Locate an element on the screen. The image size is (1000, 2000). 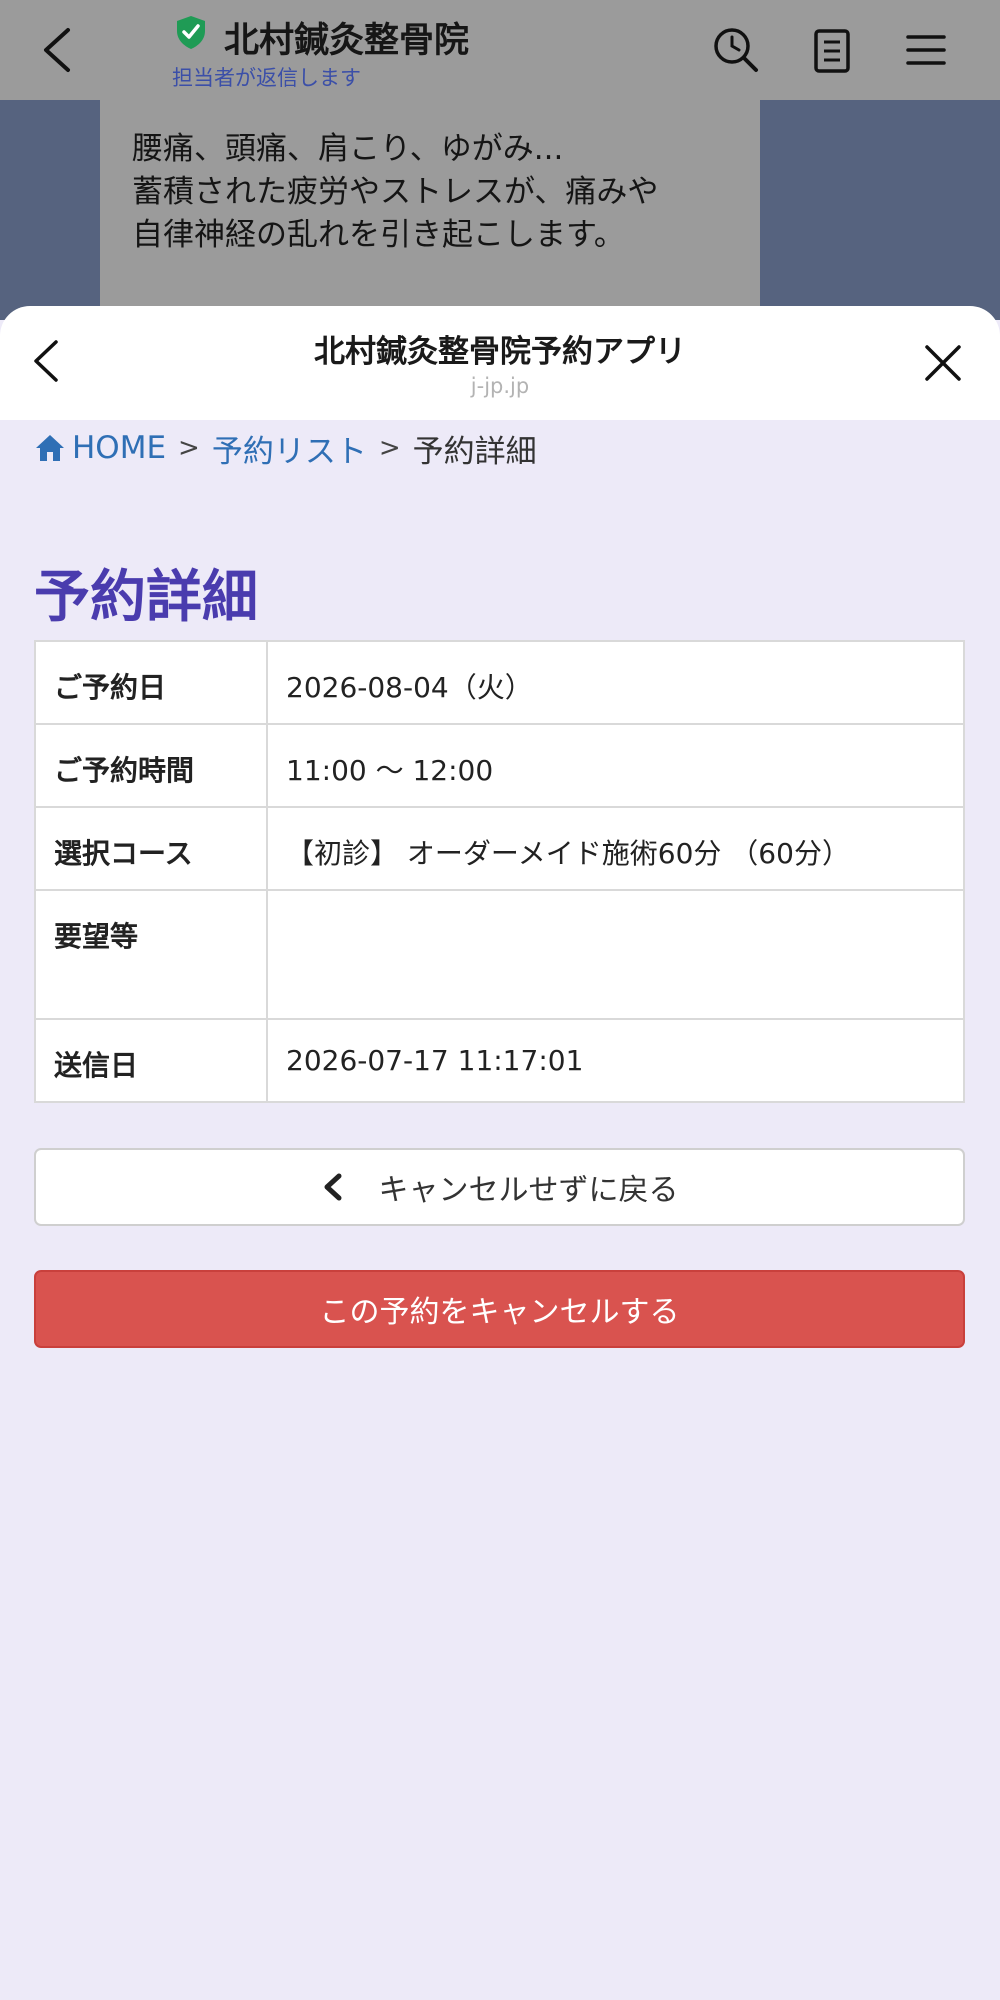
detail-value: 11:00 〜 12:00 is located at coordinates (615, 765).